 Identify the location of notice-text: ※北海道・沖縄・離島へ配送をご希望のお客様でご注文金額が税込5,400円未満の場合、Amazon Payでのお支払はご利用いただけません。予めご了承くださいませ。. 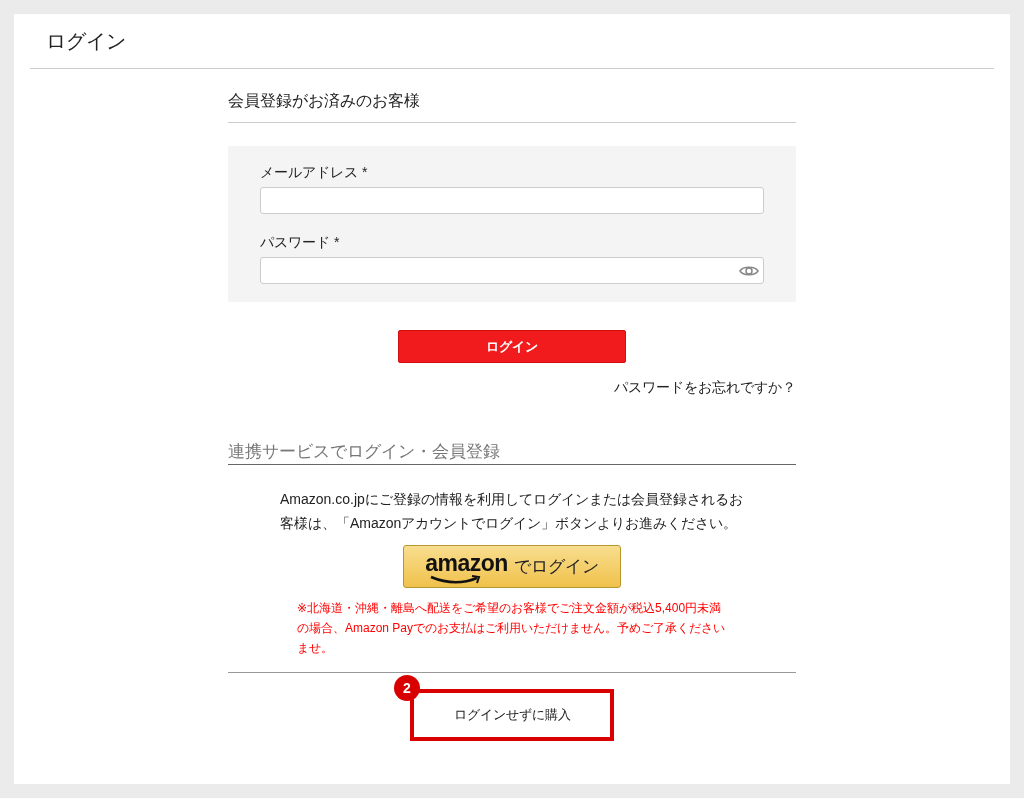
(512, 628).